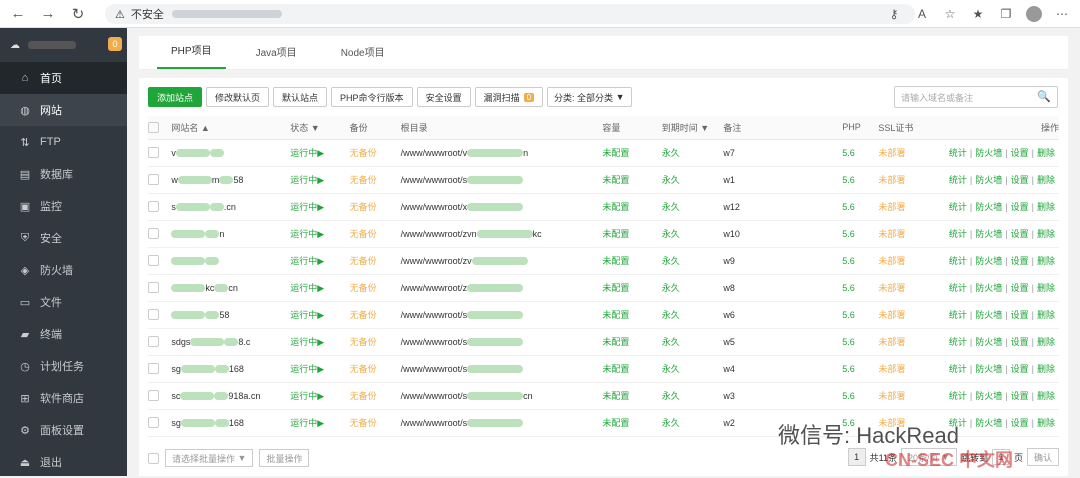 The image size is (1080, 478). Describe the element at coordinates (510, 14) in the screenshot. I see `address-bar: ⚠ 不安全` at that location.